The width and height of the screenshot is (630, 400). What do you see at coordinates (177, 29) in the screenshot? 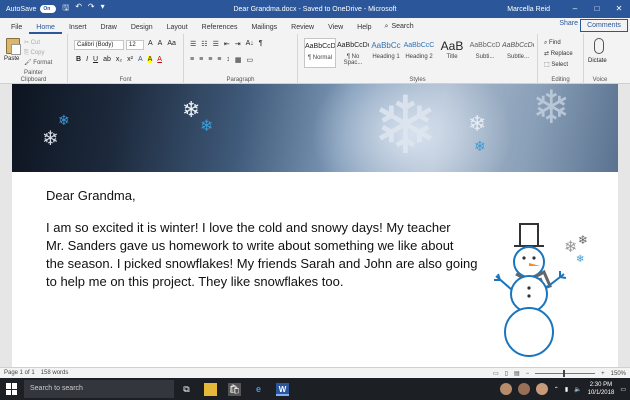
I see `tab-layout: Layout` at bounding box center [177, 29].